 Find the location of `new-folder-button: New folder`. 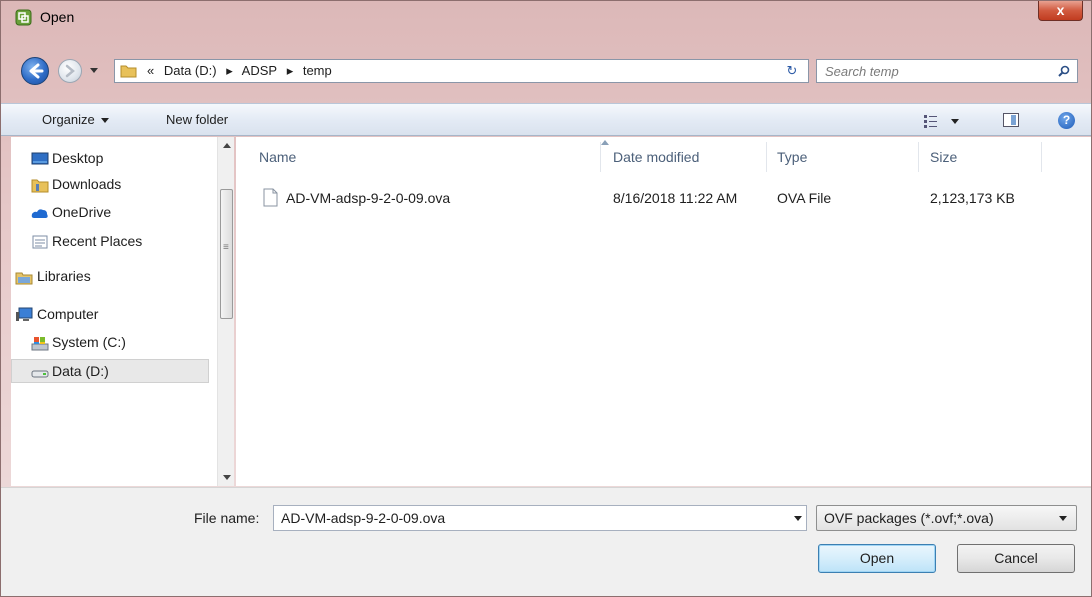

new-folder-button: New folder is located at coordinates (197, 119).